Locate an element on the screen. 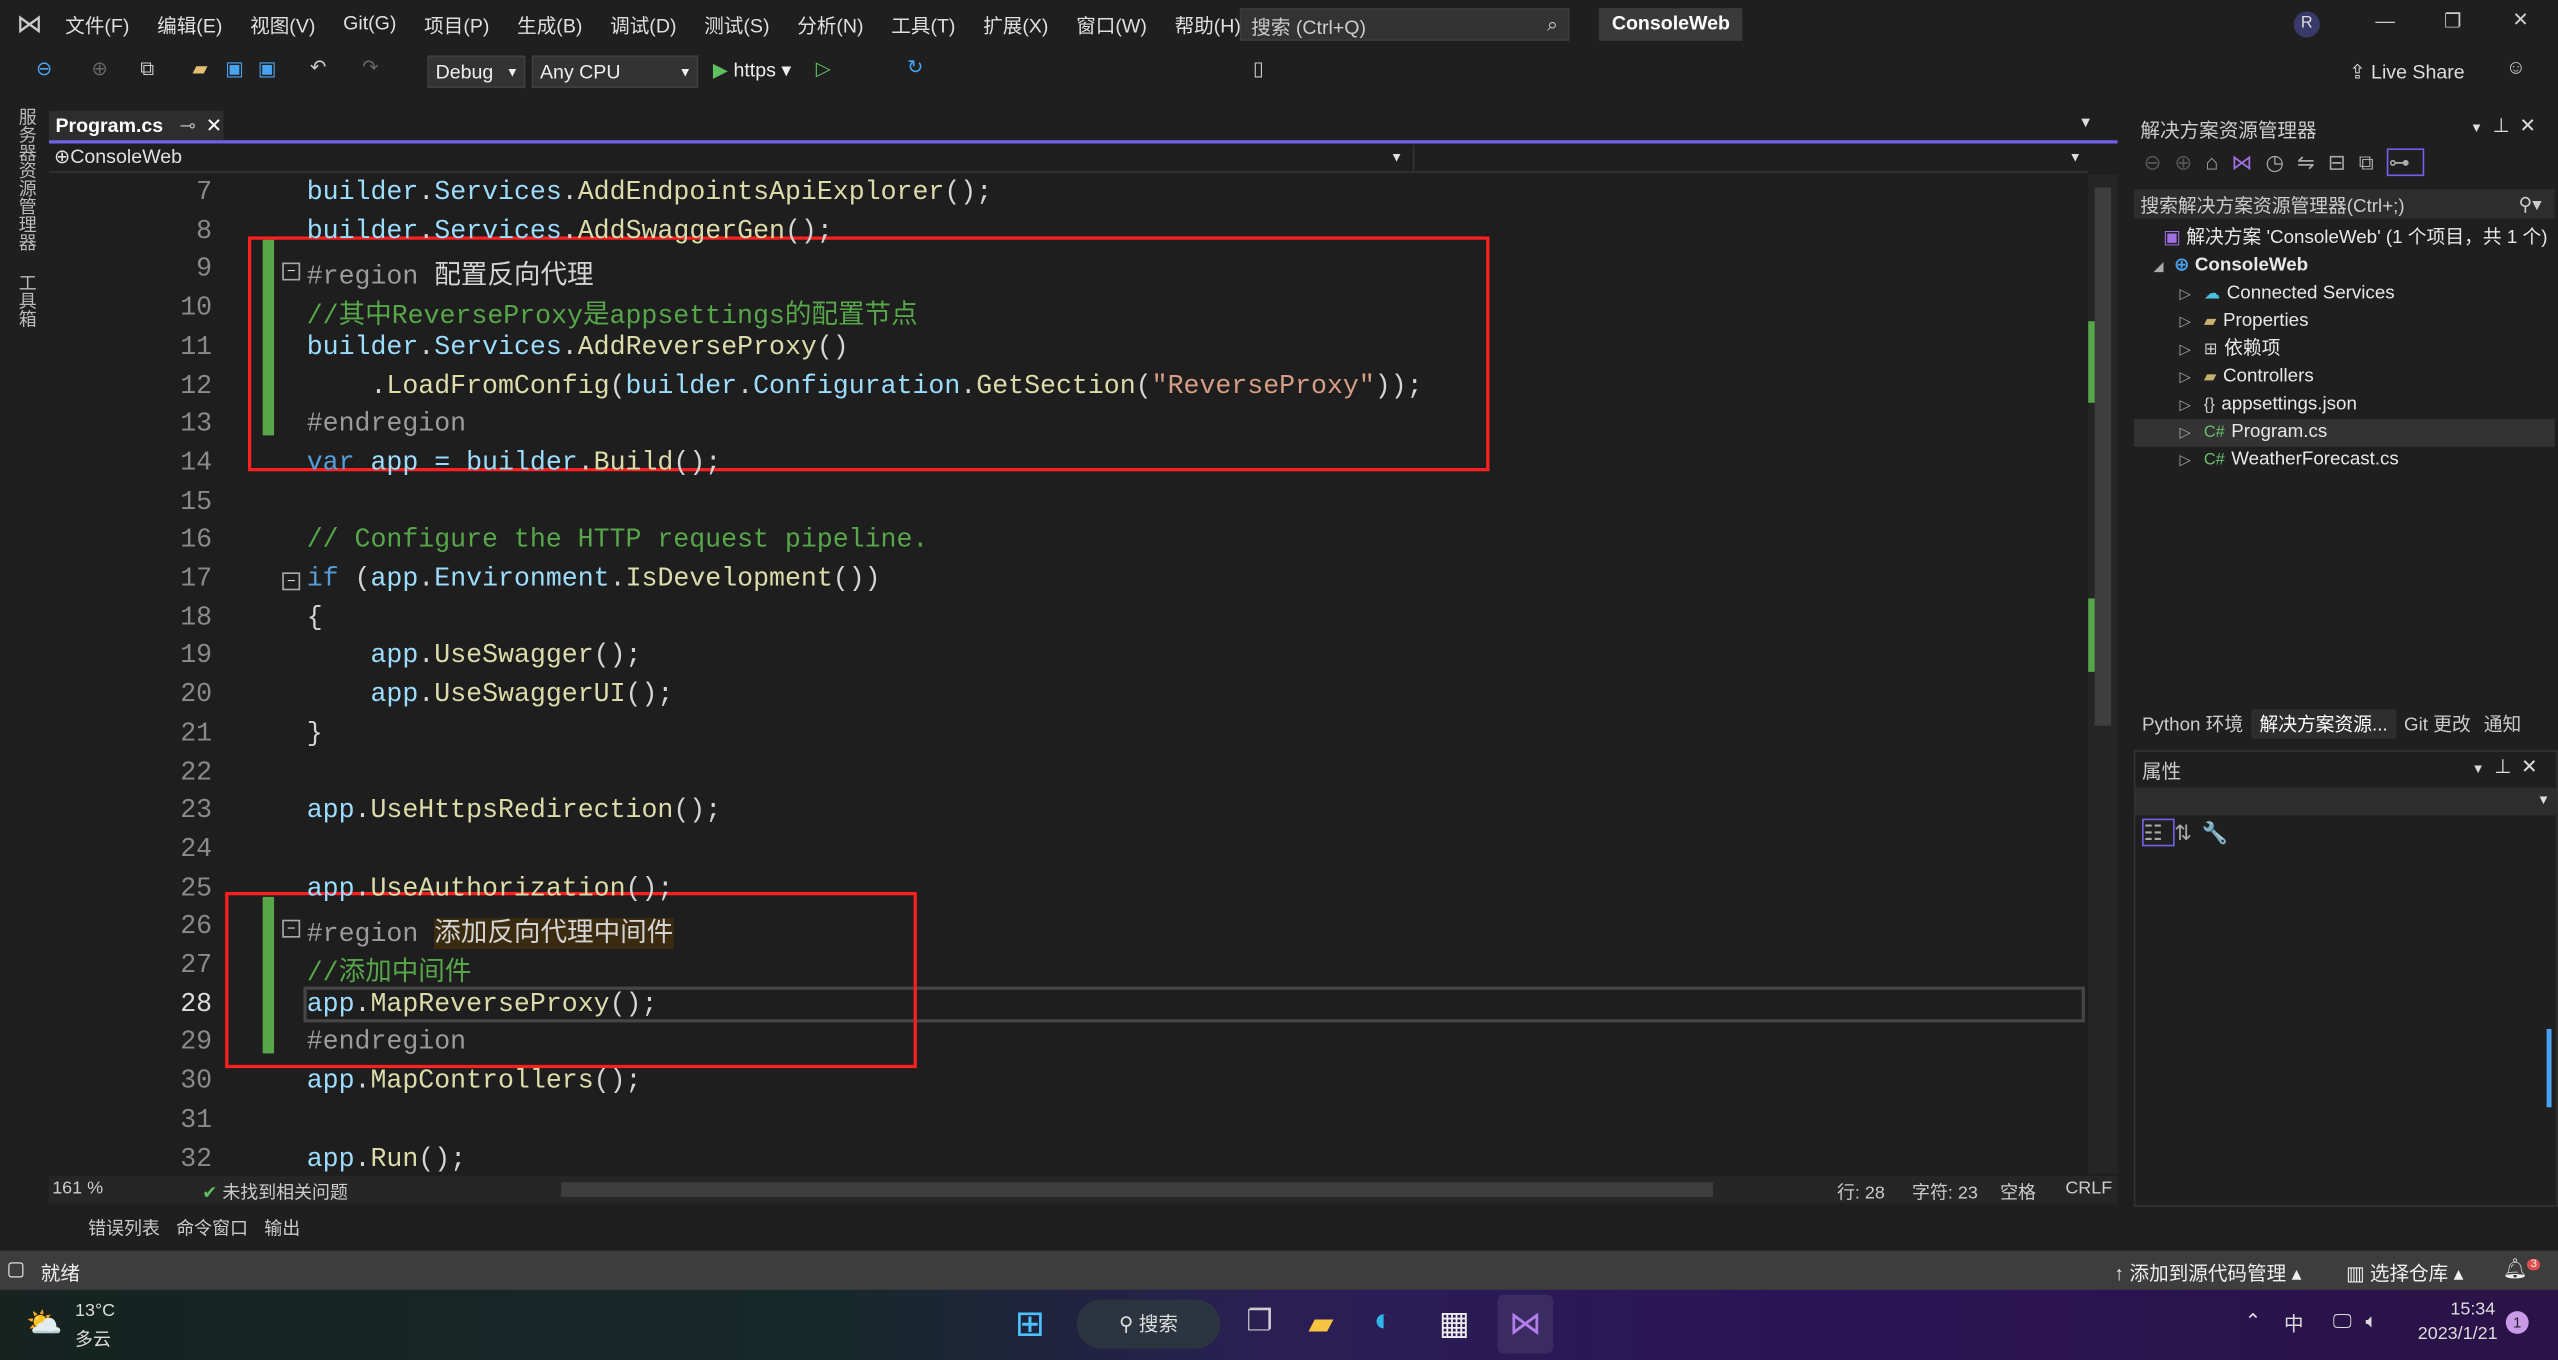 The height and width of the screenshot is (1360, 2558). menu-item: 视图(V) is located at coordinates (282, 25).